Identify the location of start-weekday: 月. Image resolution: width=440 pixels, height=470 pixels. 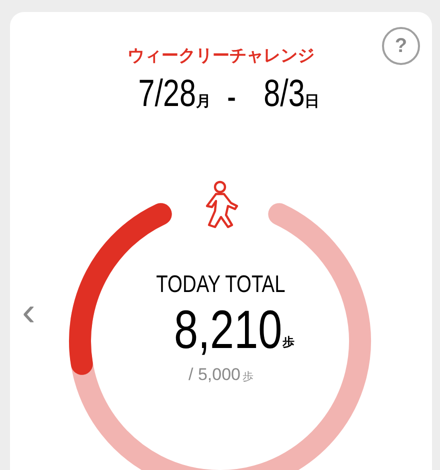
(204, 102).